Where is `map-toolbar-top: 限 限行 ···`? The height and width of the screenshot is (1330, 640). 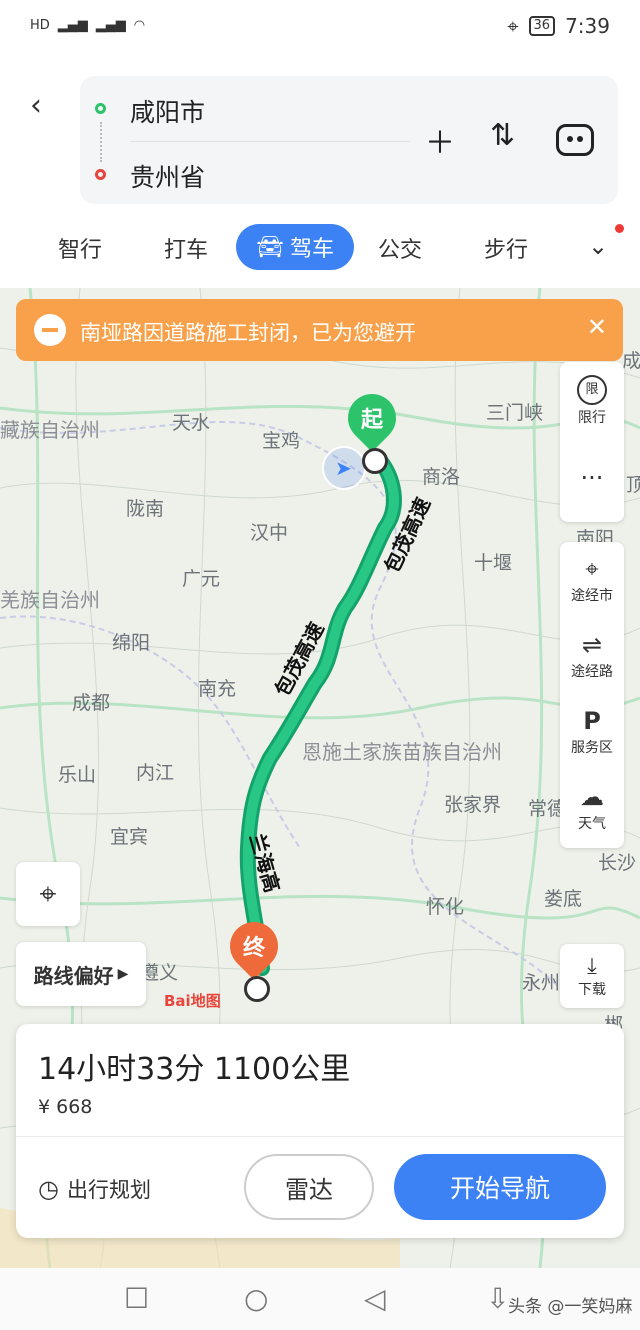
map-toolbar-top: 限 限行 ··· is located at coordinates (592, 442).